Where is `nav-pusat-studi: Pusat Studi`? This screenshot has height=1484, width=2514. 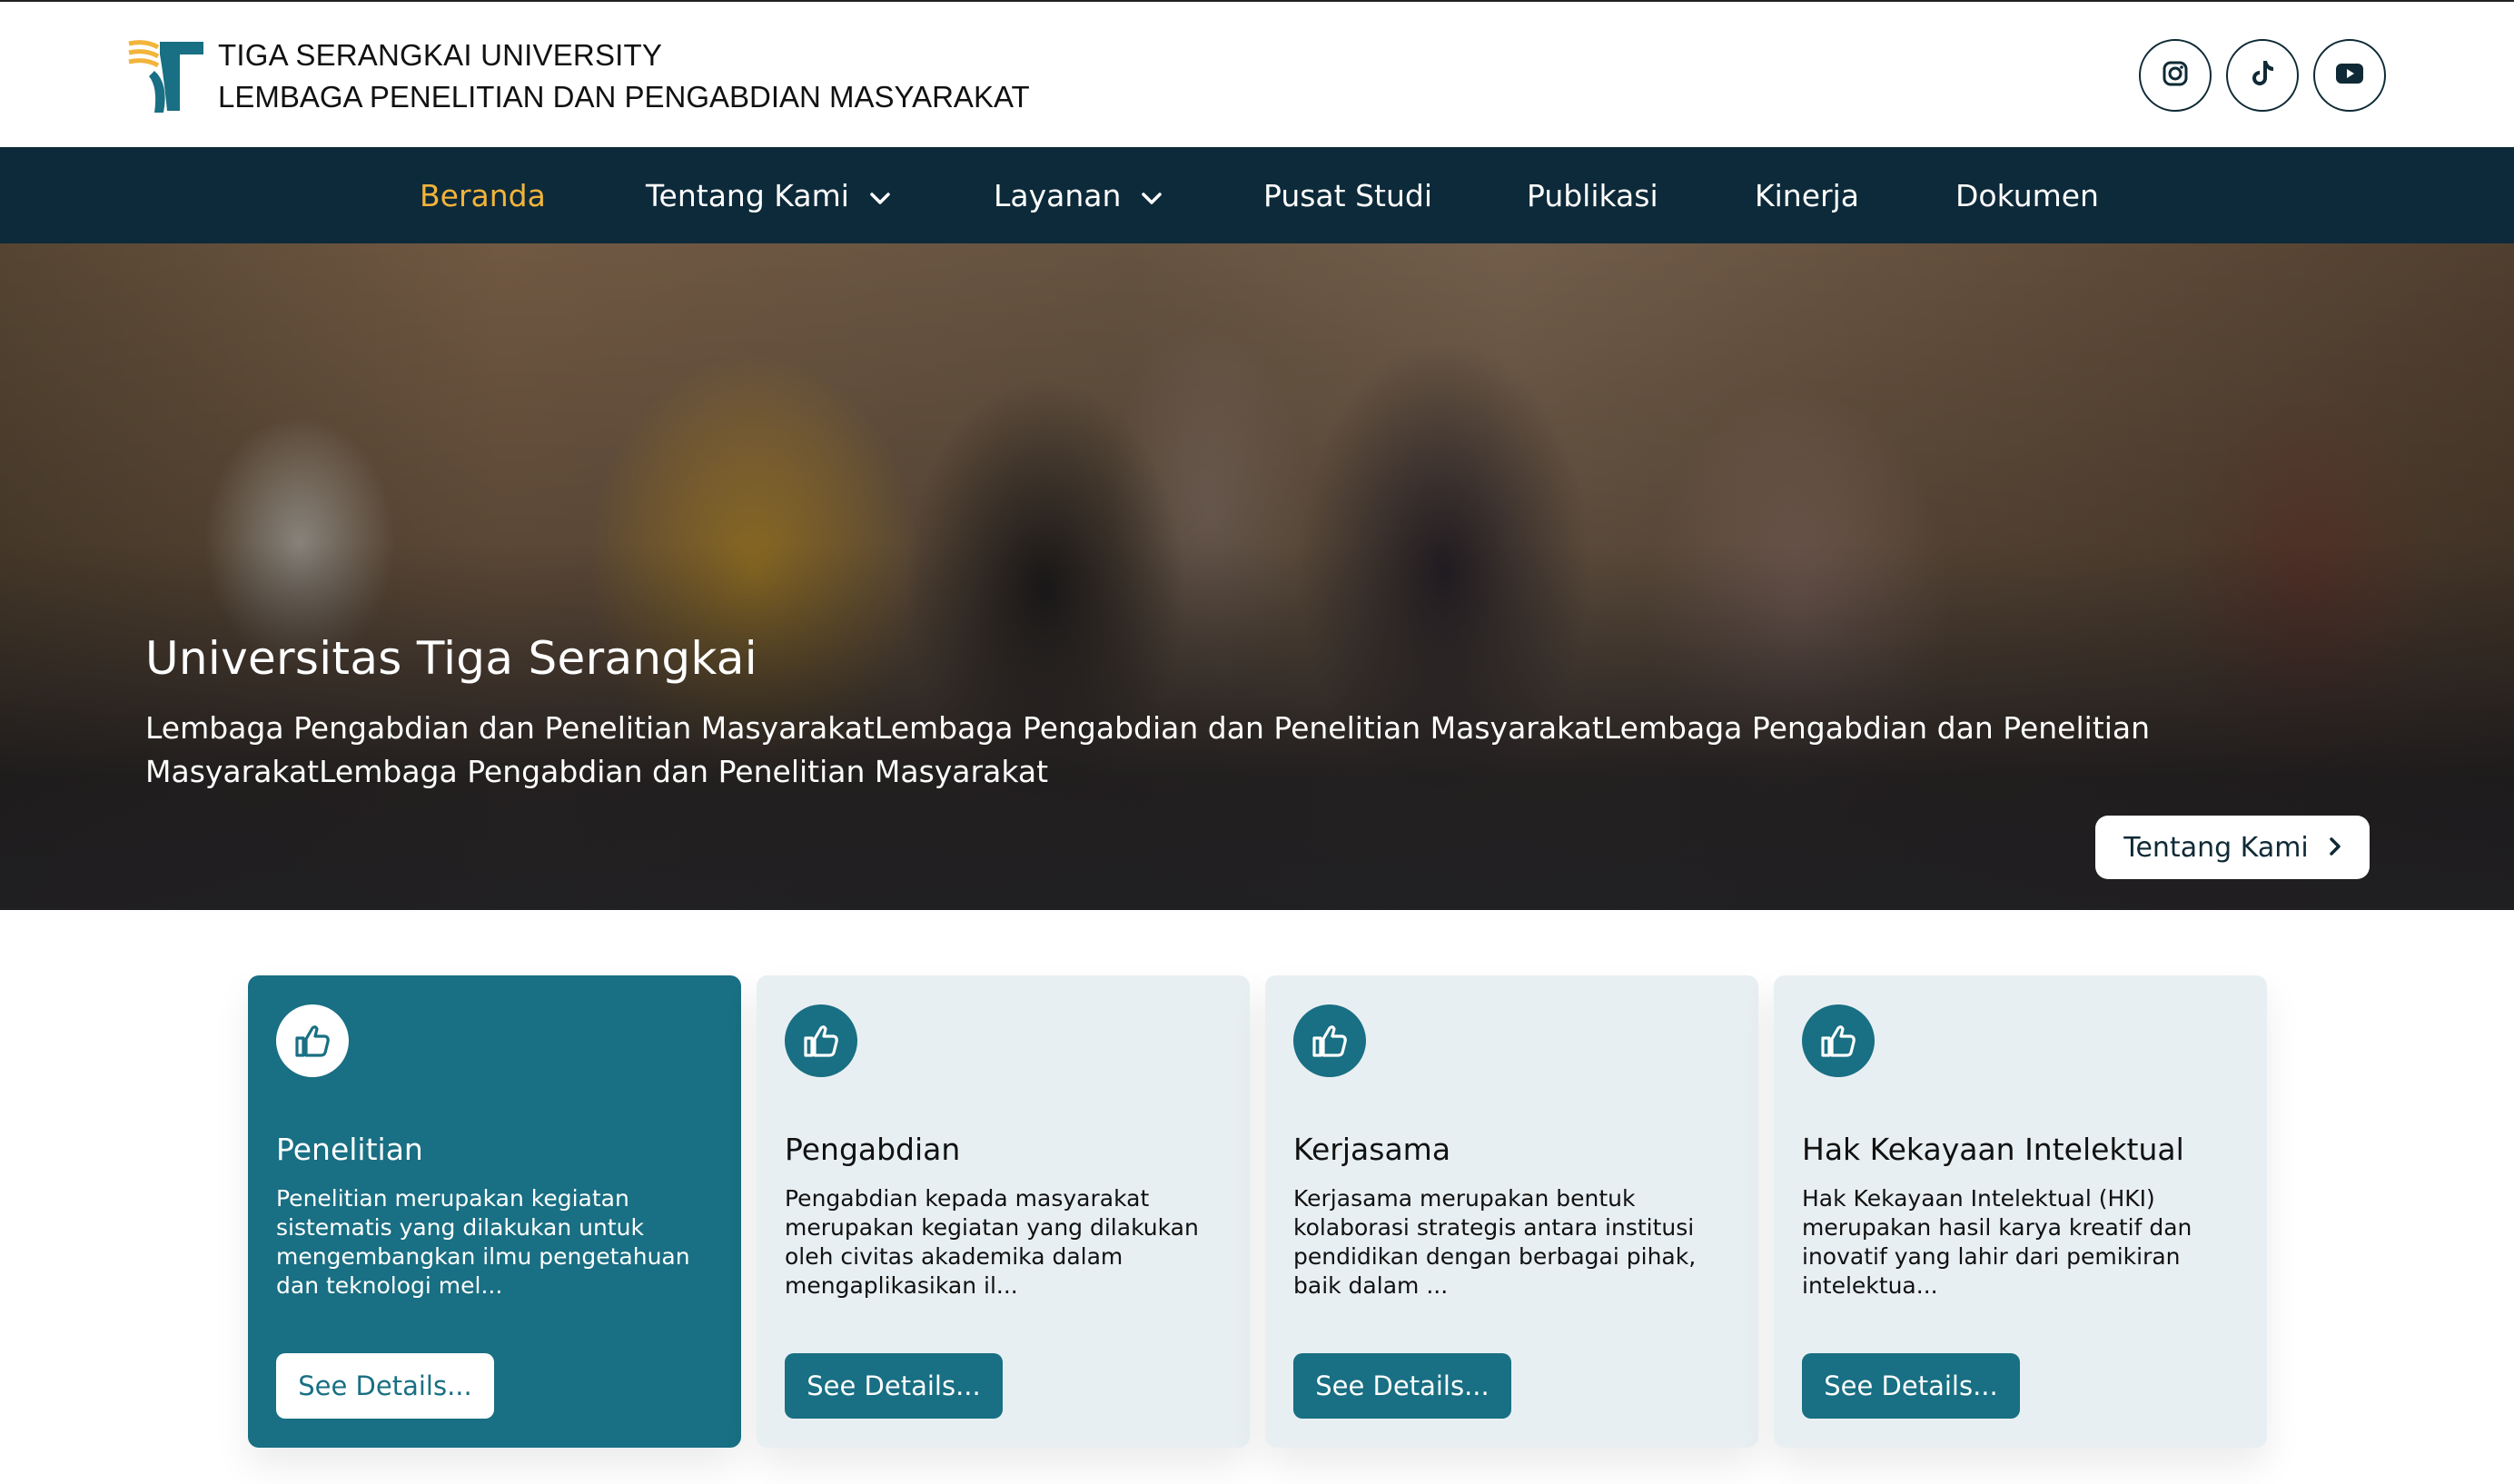 nav-pusat-studi: Pusat Studi is located at coordinates (1347, 195).